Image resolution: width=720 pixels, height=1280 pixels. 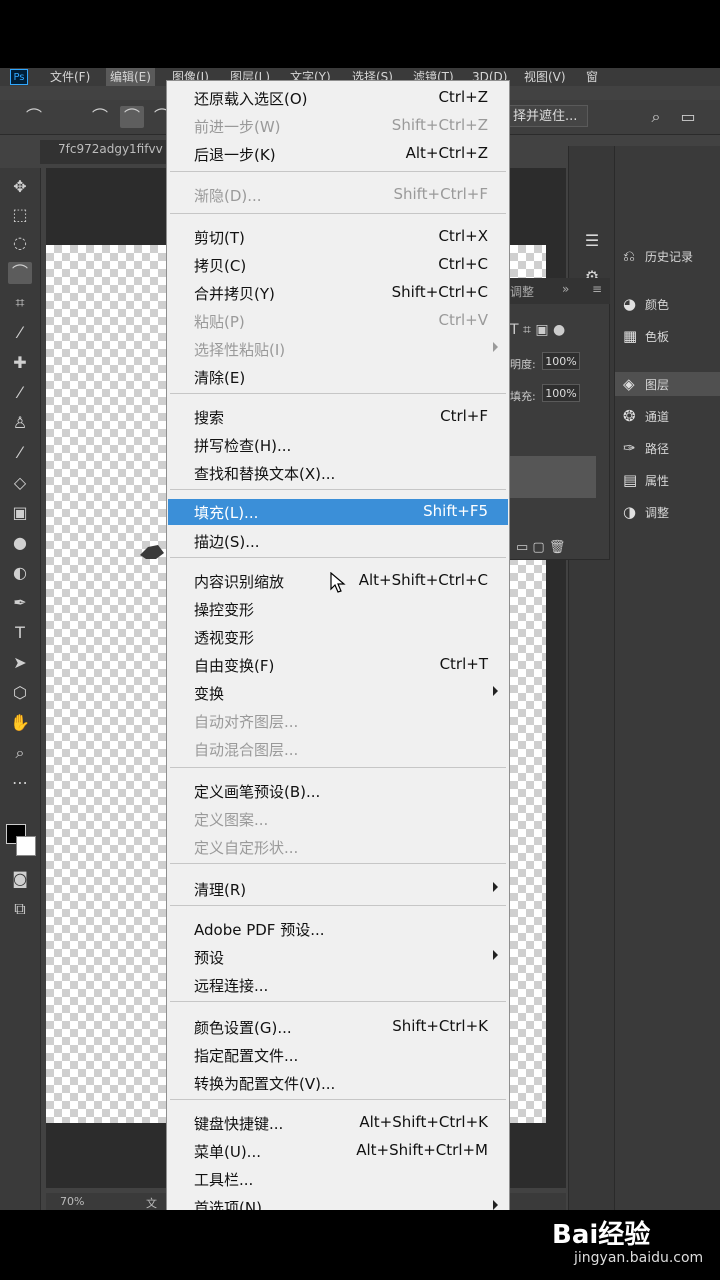 I want to click on panel-swatches: ▦ 色板, so click(x=646, y=336).